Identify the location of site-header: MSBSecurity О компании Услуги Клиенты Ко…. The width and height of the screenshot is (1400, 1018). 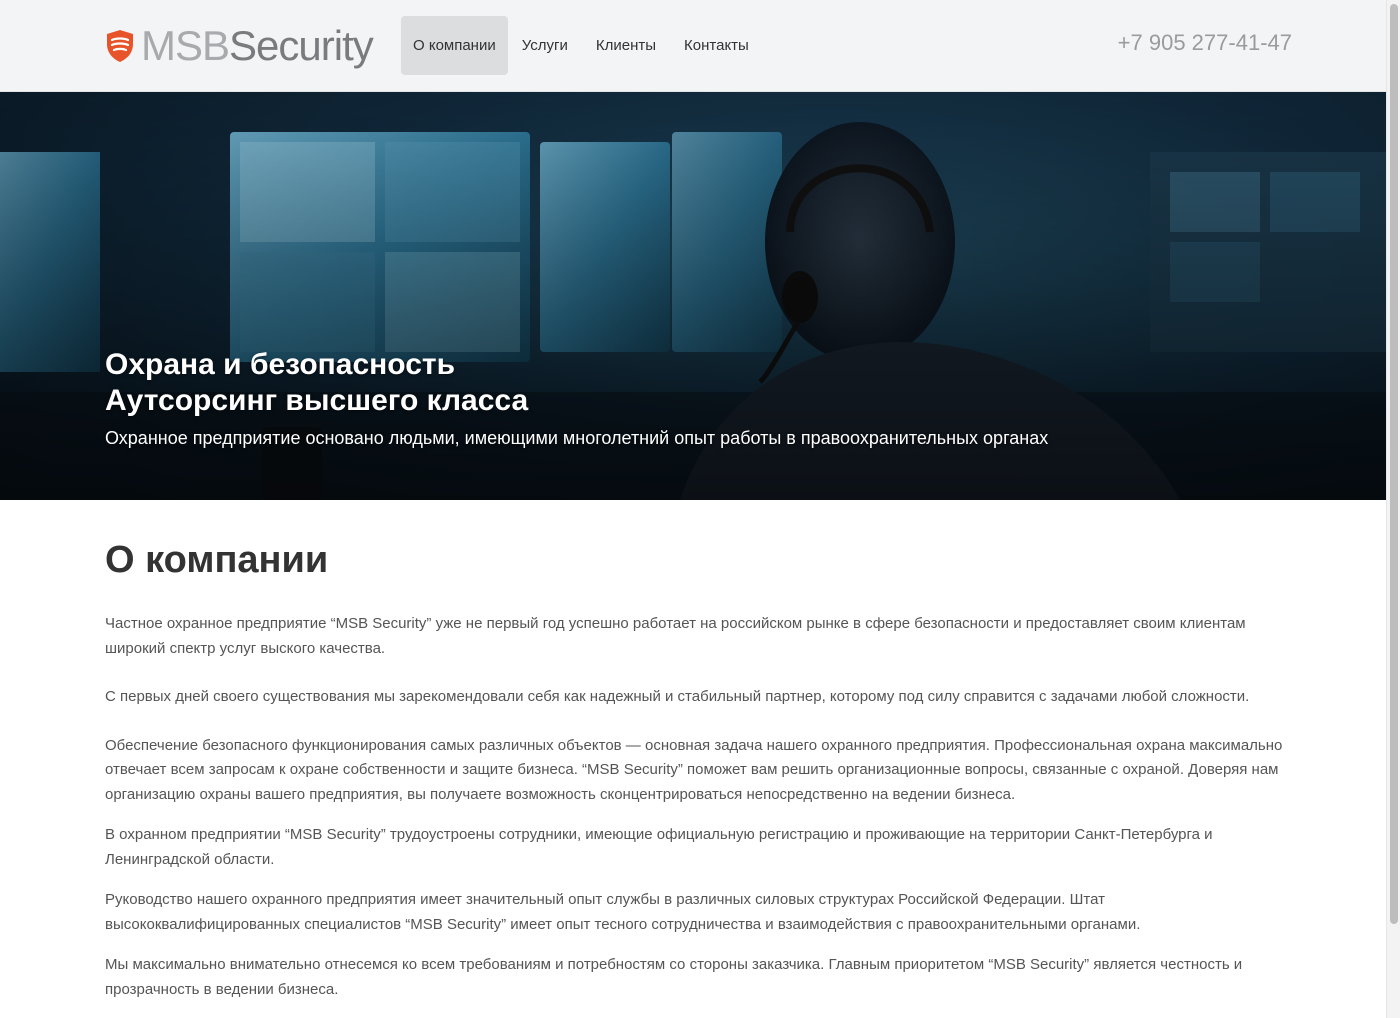
(693, 46).